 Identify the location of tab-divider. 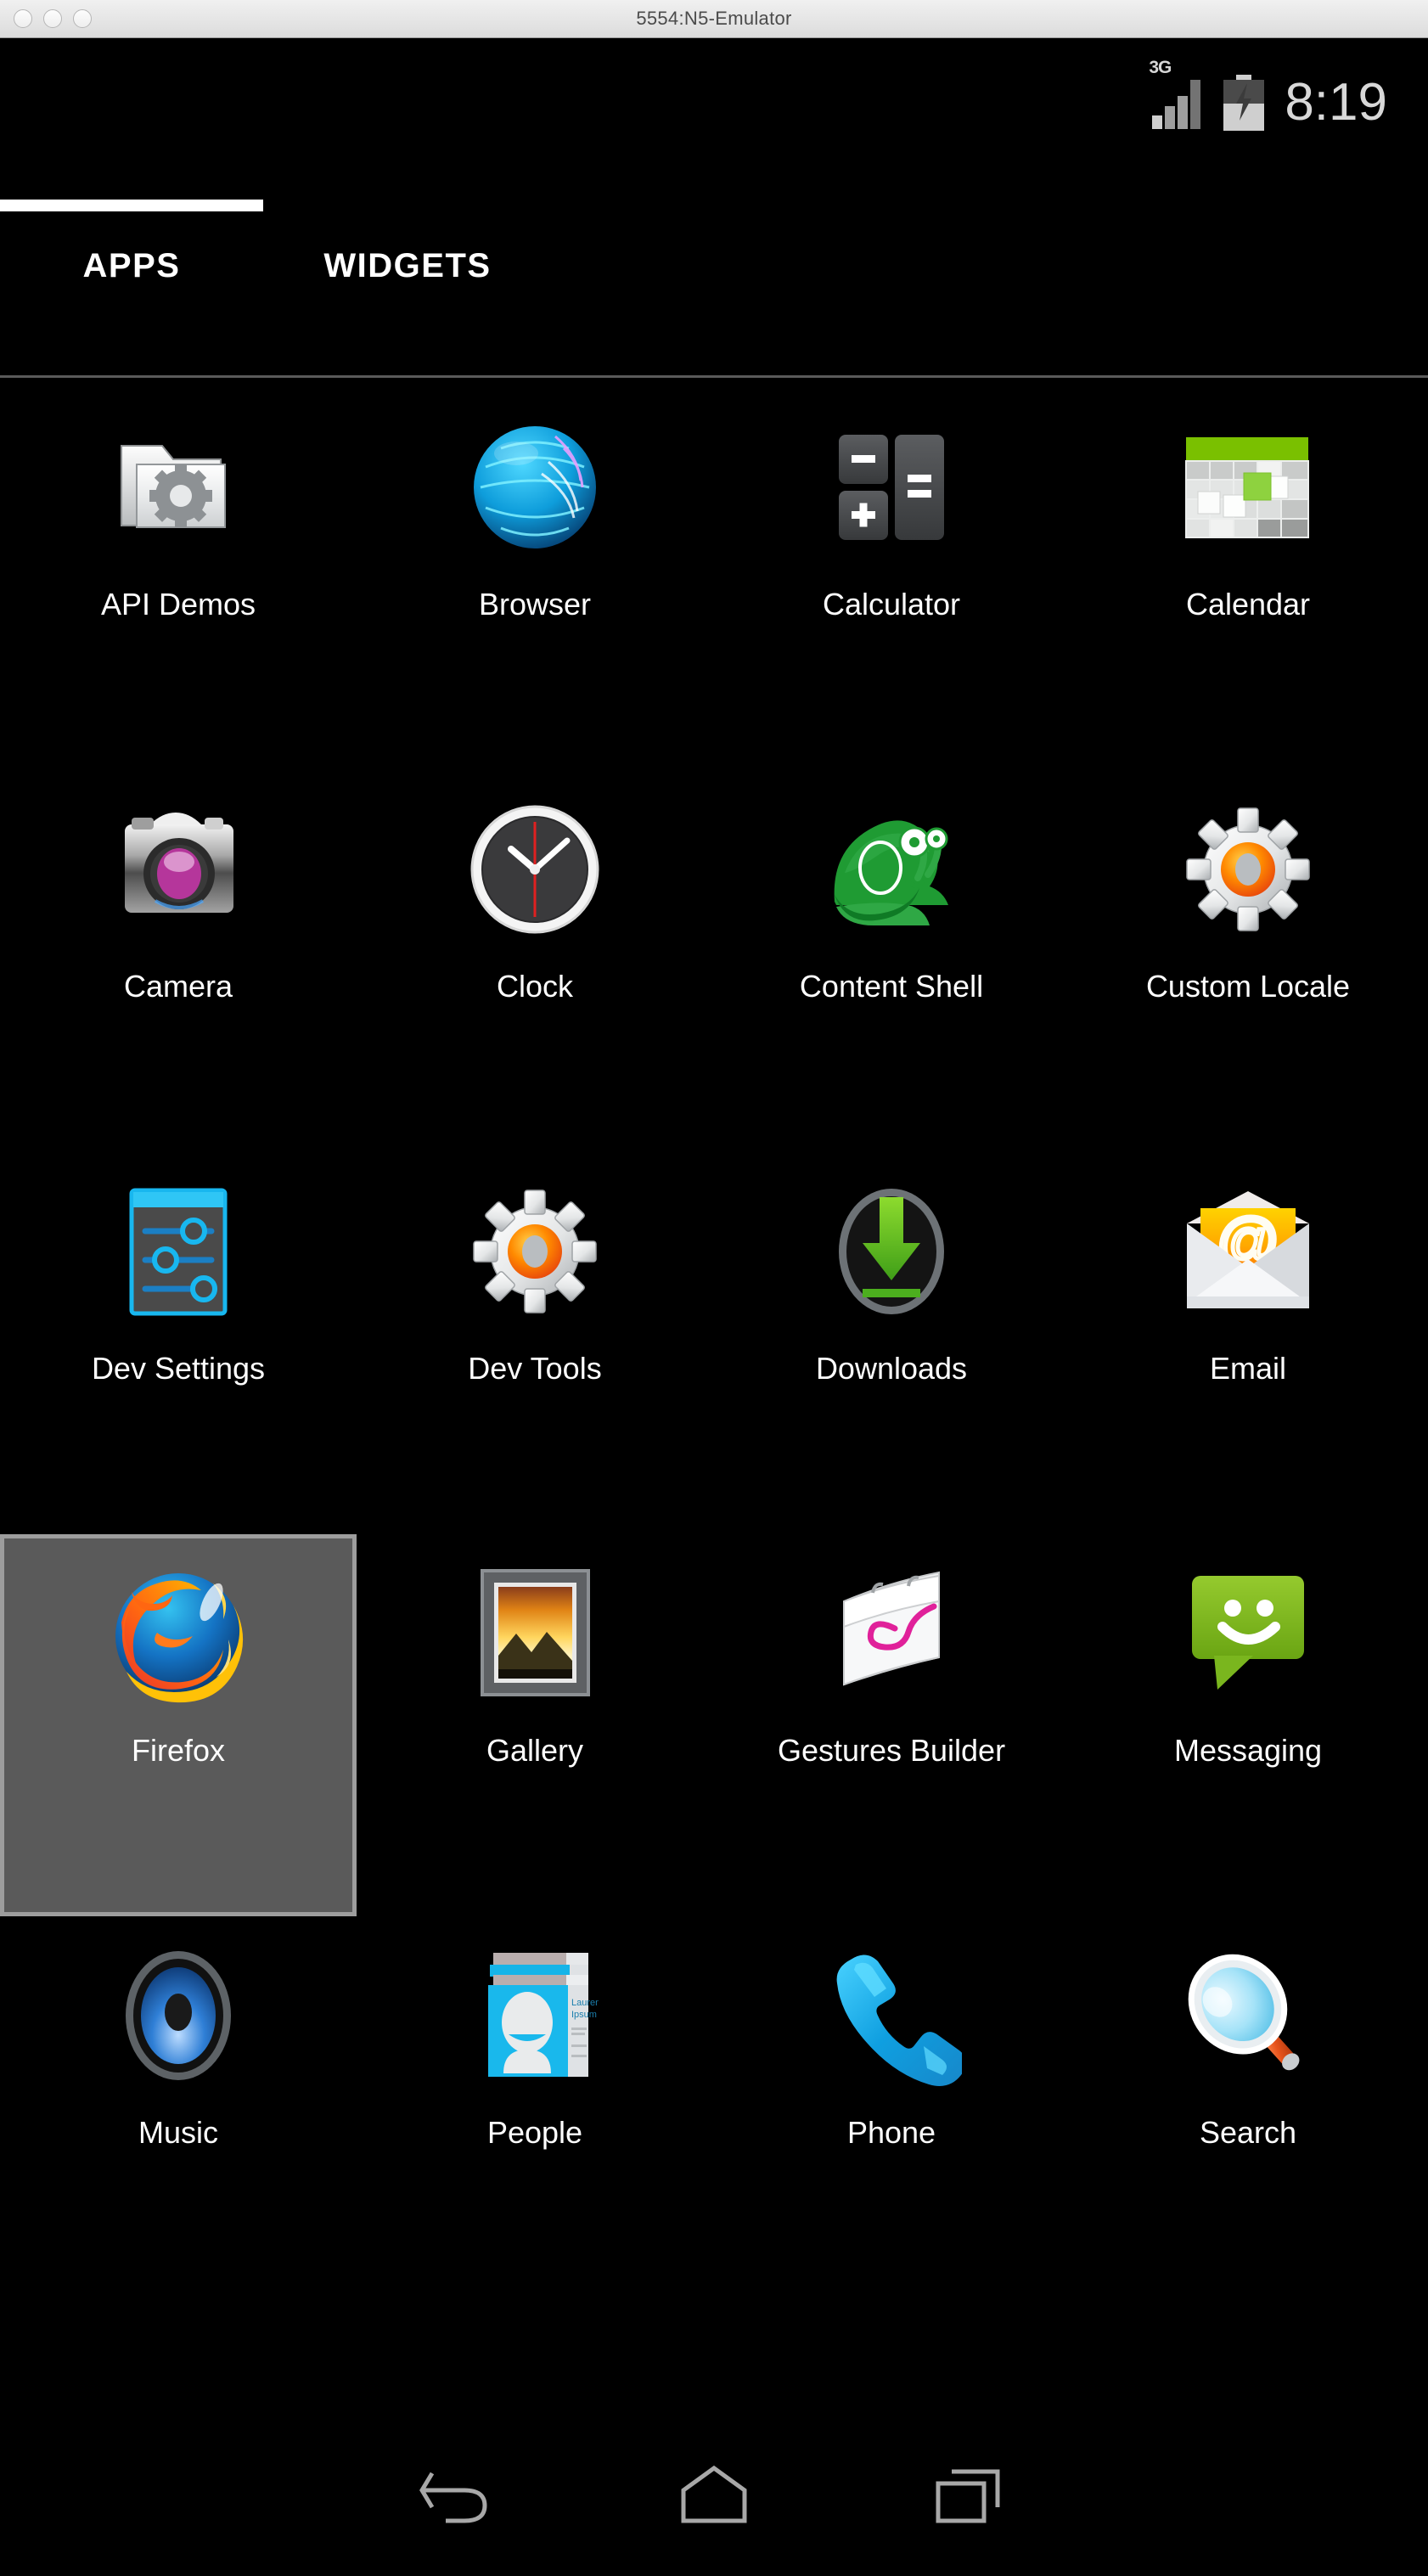
(714, 376).